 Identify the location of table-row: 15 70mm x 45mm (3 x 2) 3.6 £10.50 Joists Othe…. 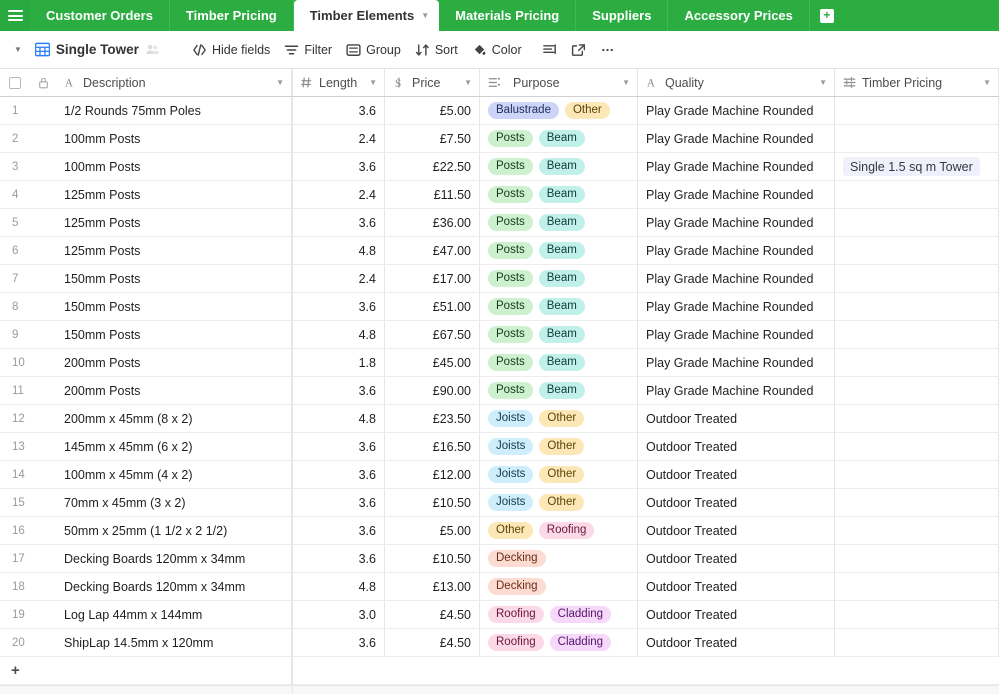
(499, 503).